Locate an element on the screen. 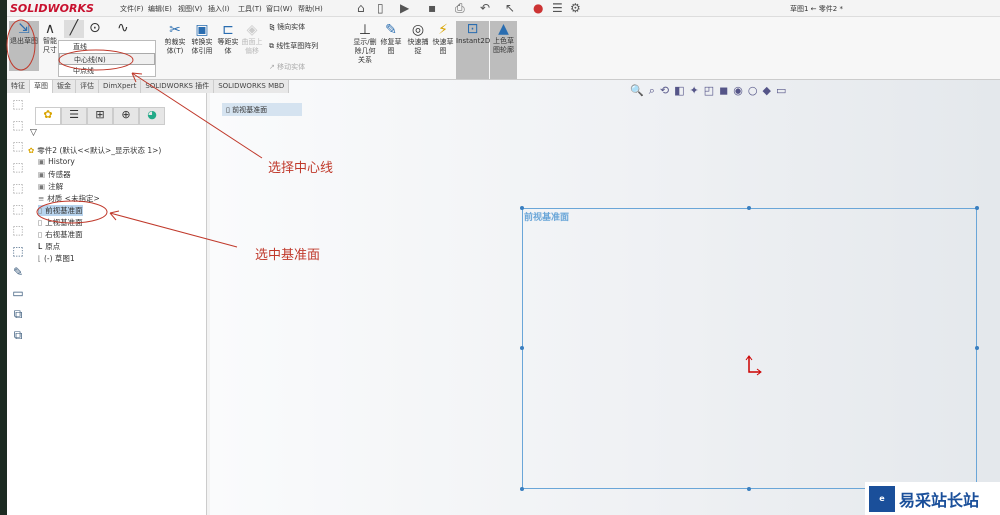 The height and width of the screenshot is (515, 1000). select-icon: ↖ is located at coordinates (510, 8).